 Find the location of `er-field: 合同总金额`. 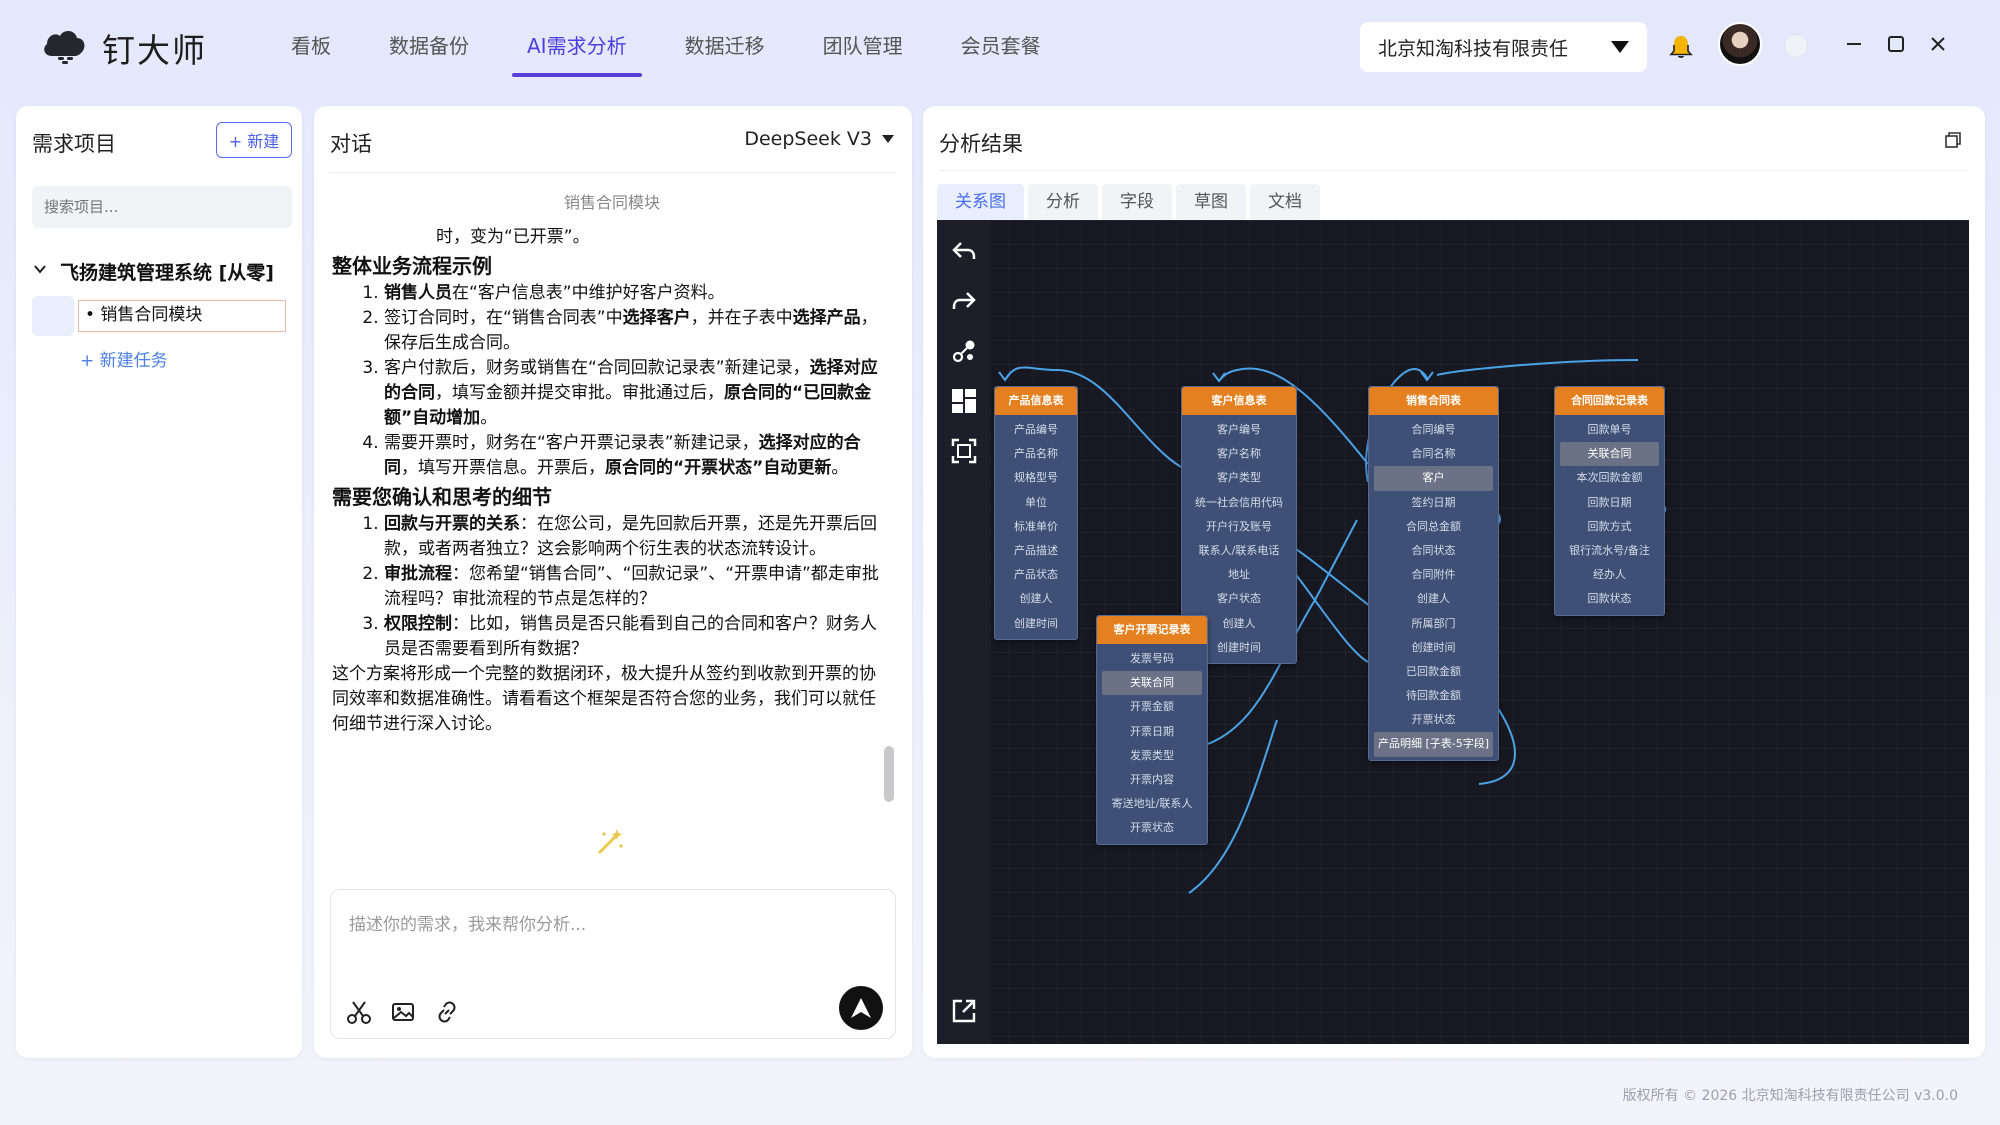

er-field: 合同总金额 is located at coordinates (1433, 527).